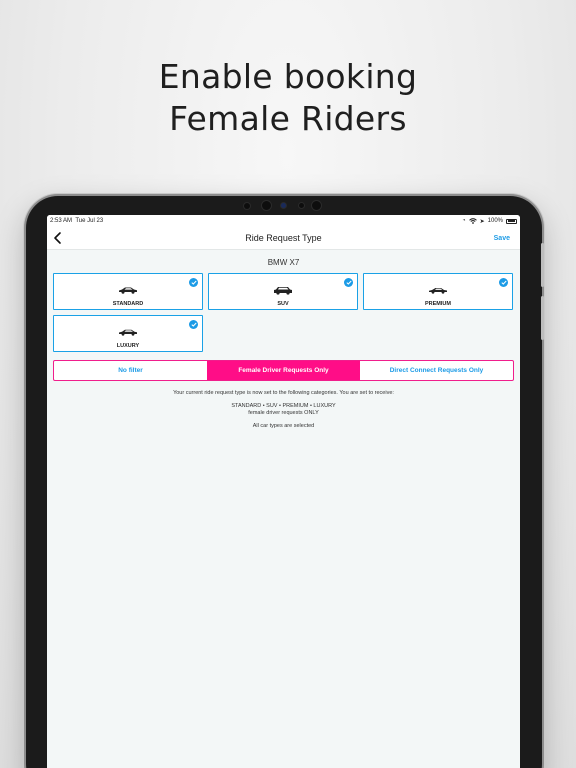  What do you see at coordinates (130, 370) in the screenshot?
I see `filter-no-filter: No filter` at bounding box center [130, 370].